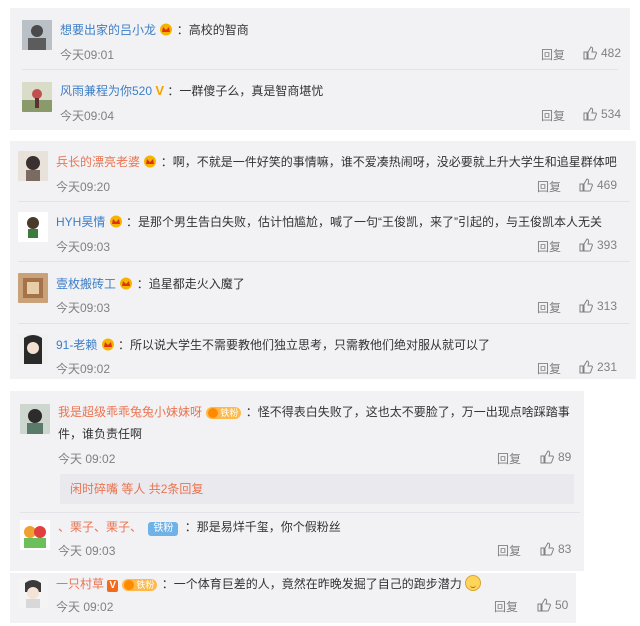 The height and width of the screenshot is (626, 640). What do you see at coordinates (113, 586) in the screenshot?
I see `vip-v-icon: V` at bounding box center [113, 586].